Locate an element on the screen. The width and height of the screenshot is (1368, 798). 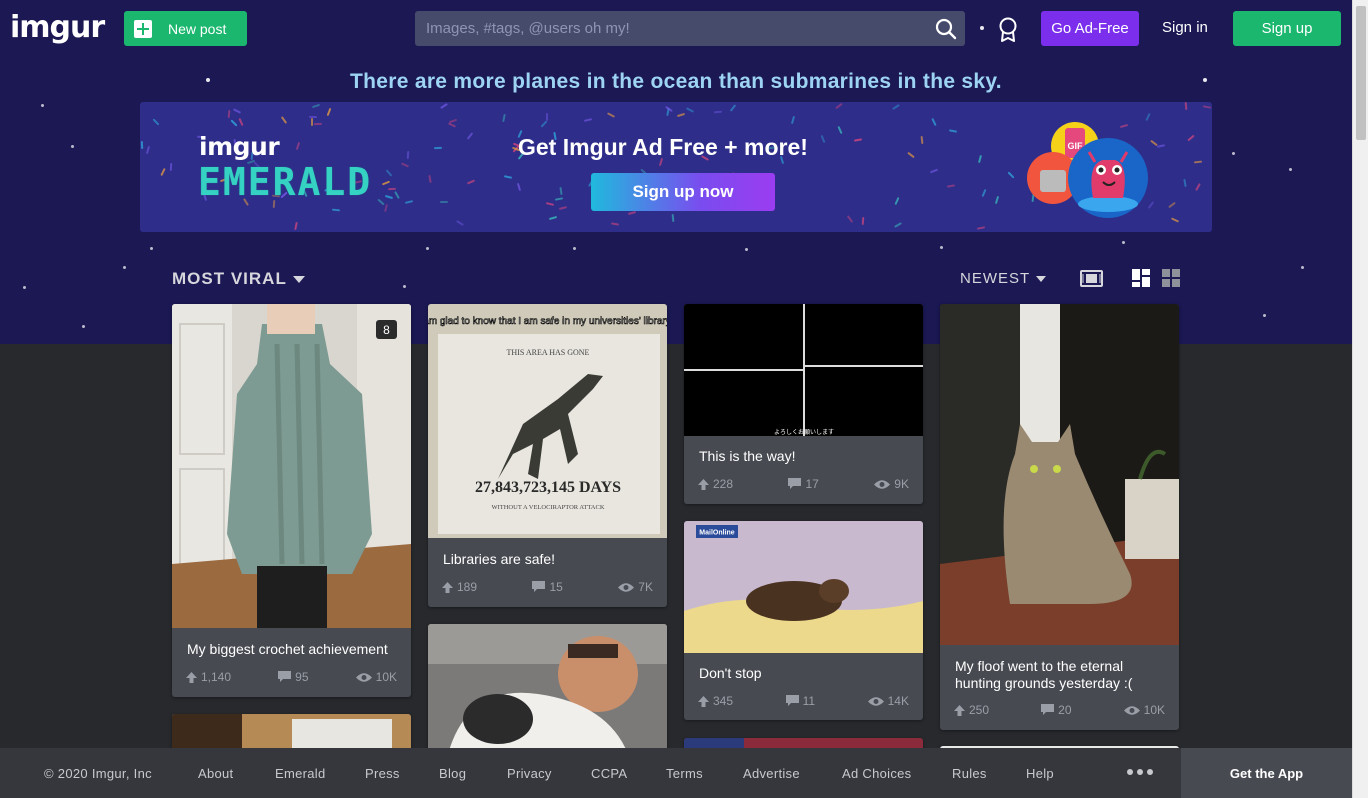
most-viral-dropdown: MOST VIRAL is located at coordinates (238, 279).